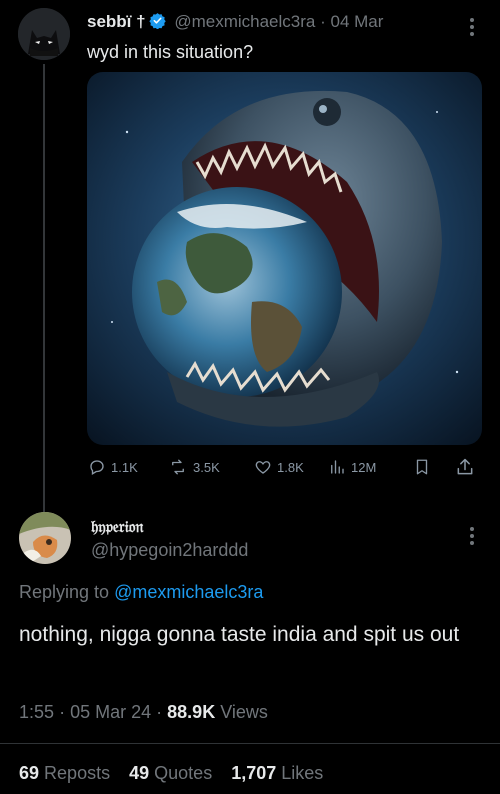 The image size is (500, 794). What do you see at coordinates (117, 527) in the screenshot?
I see `reply-display-name: 𝔥𝔶𝔭𝔢𝔯𝔦𝔬𝔫` at bounding box center [117, 527].